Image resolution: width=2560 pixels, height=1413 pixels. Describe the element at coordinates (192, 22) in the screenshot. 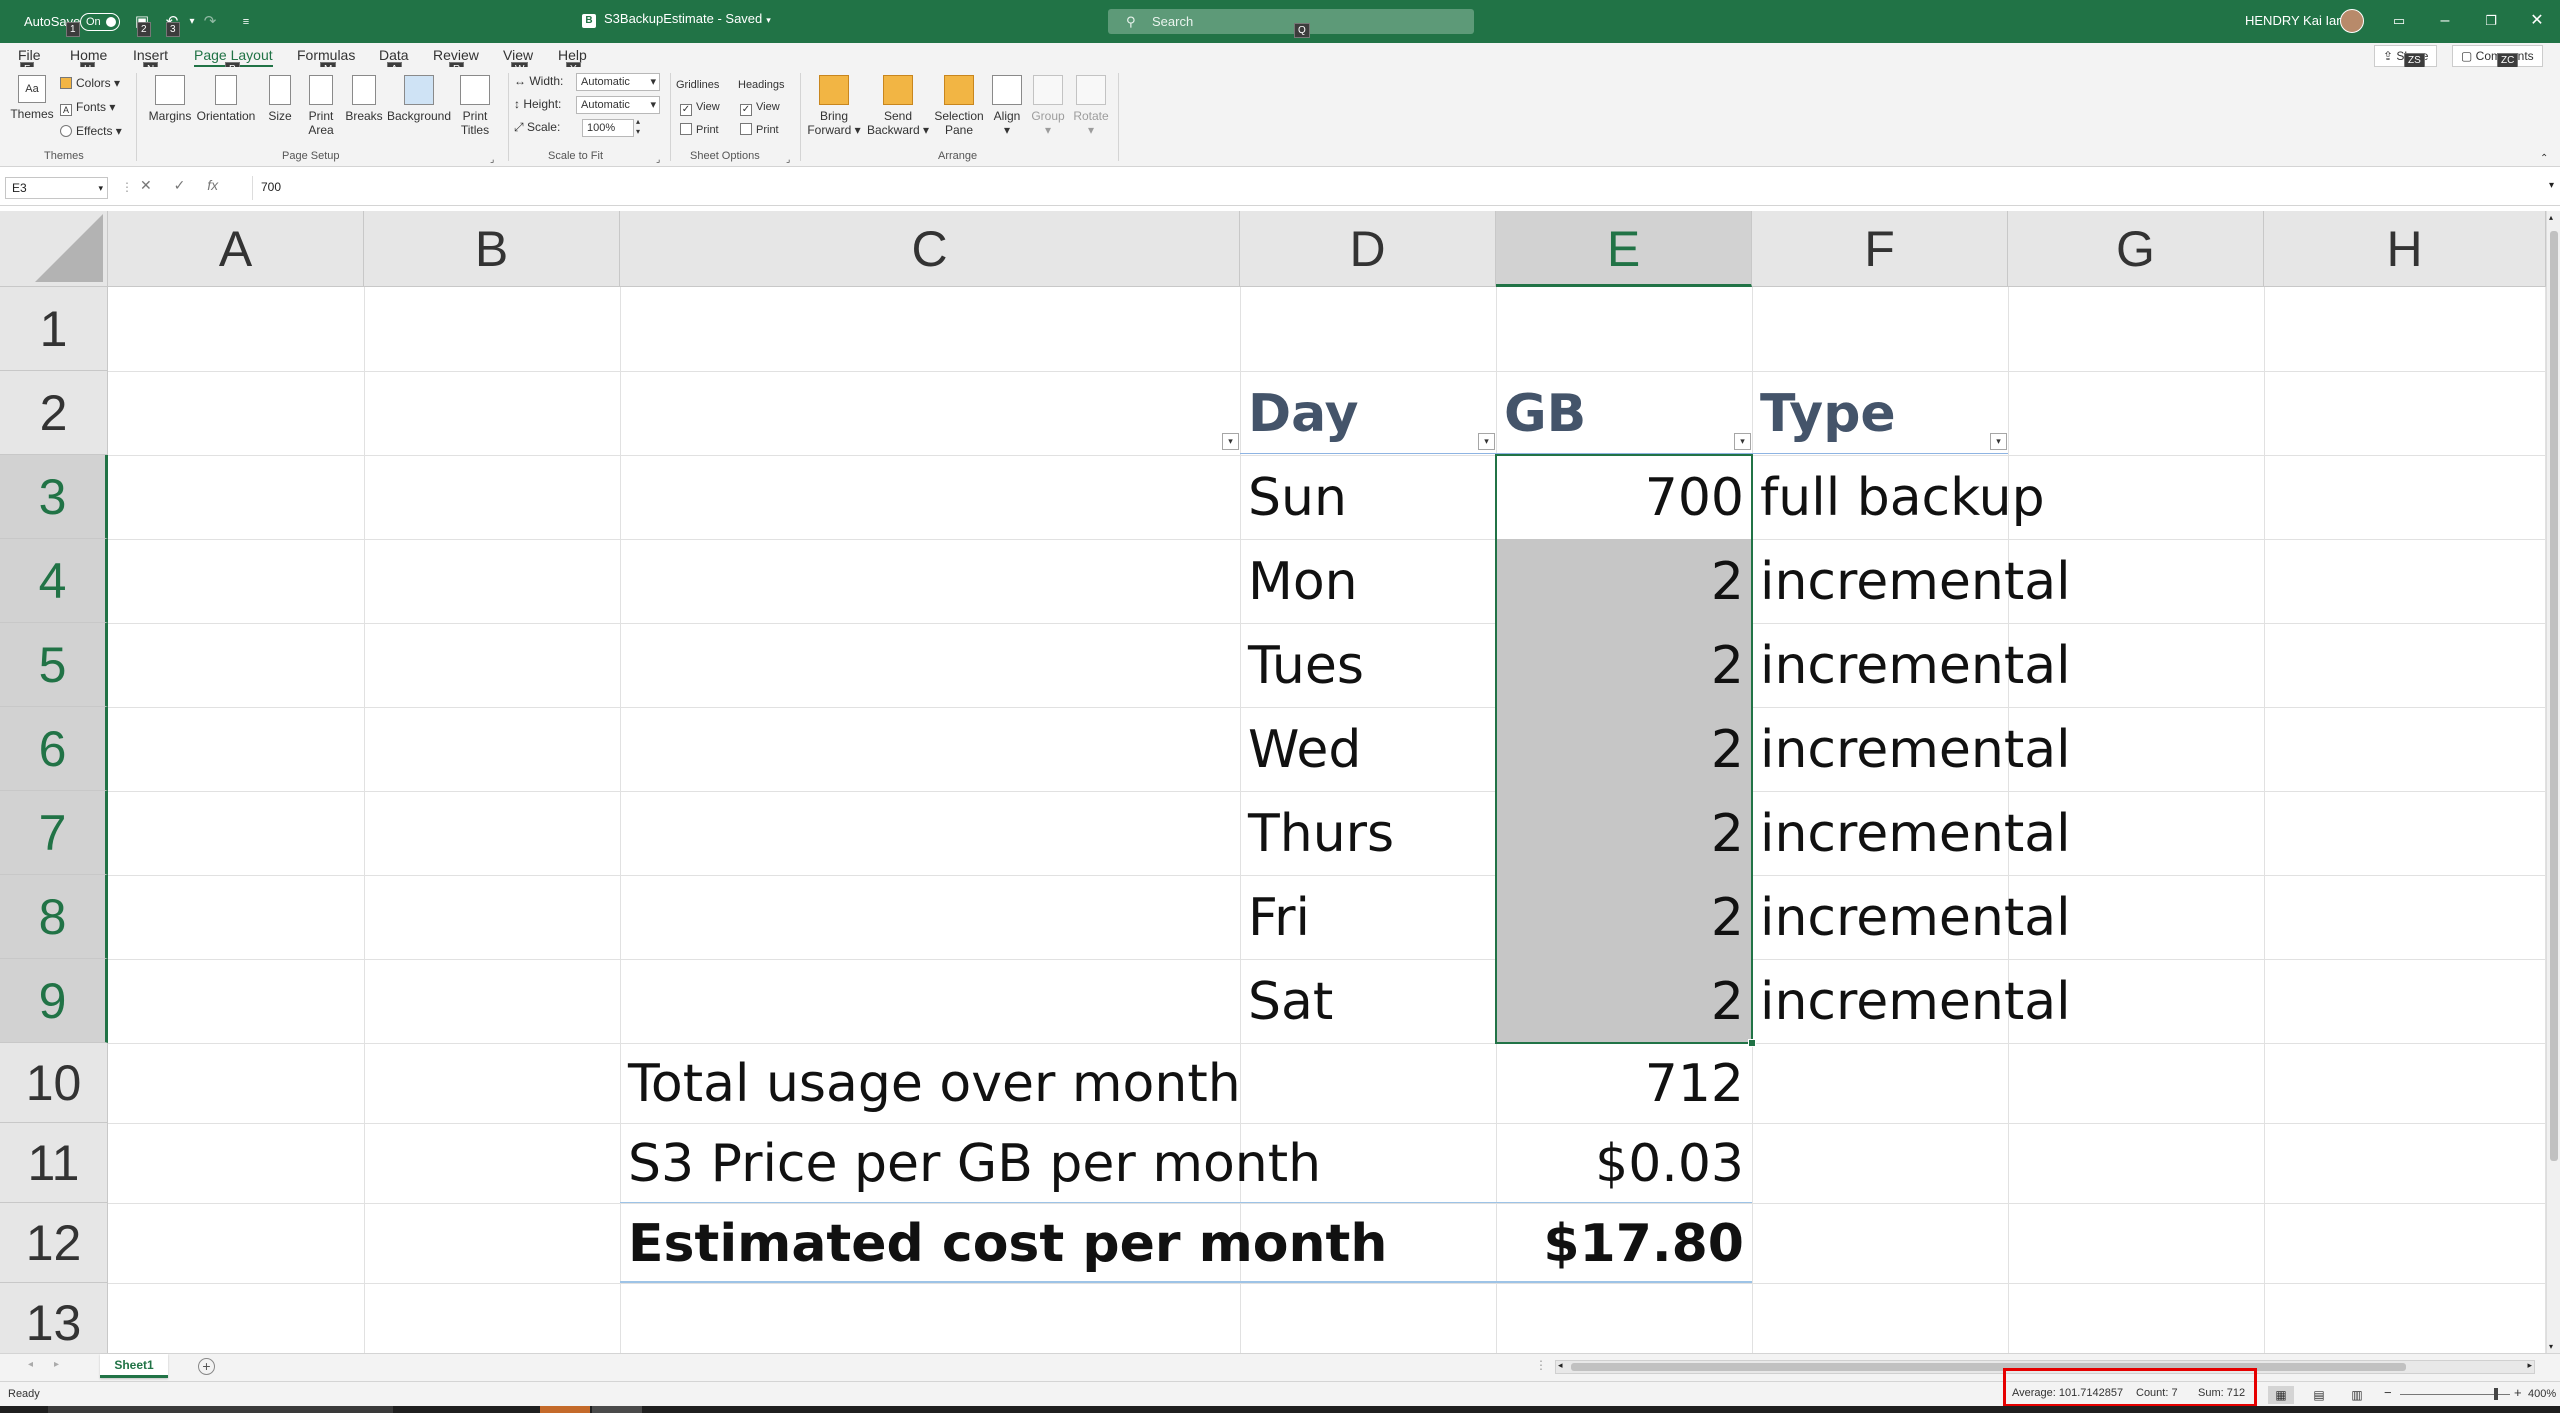

I see `undo-dropdown-icon: ▾` at that location.